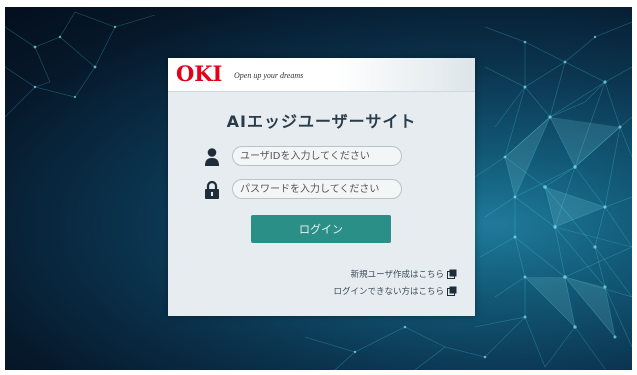 The image size is (637, 375). What do you see at coordinates (397, 275) in the screenshot?
I see `new-user-link-label: 新規ユーザ作成はこちら` at bounding box center [397, 275].